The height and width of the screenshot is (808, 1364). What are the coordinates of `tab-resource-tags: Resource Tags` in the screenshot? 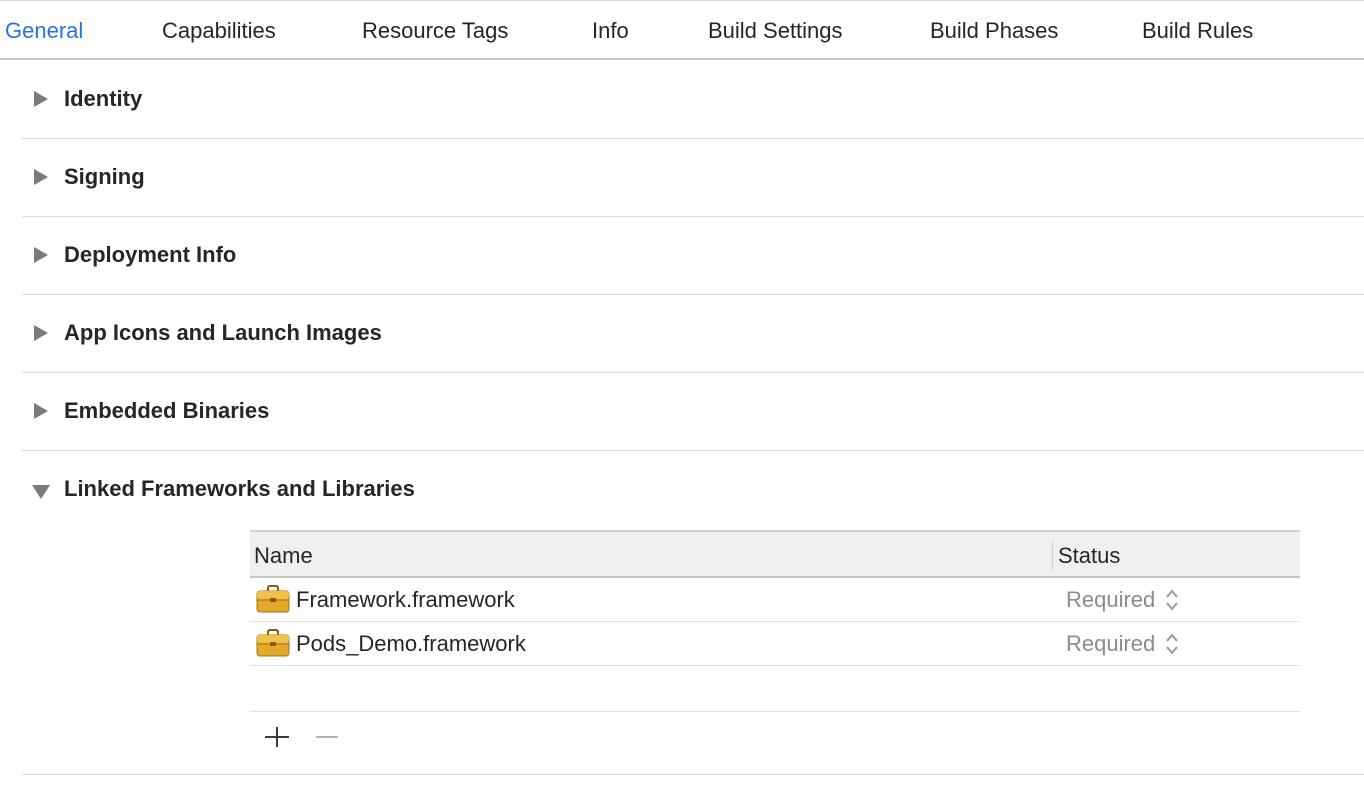 It's located at (435, 31).